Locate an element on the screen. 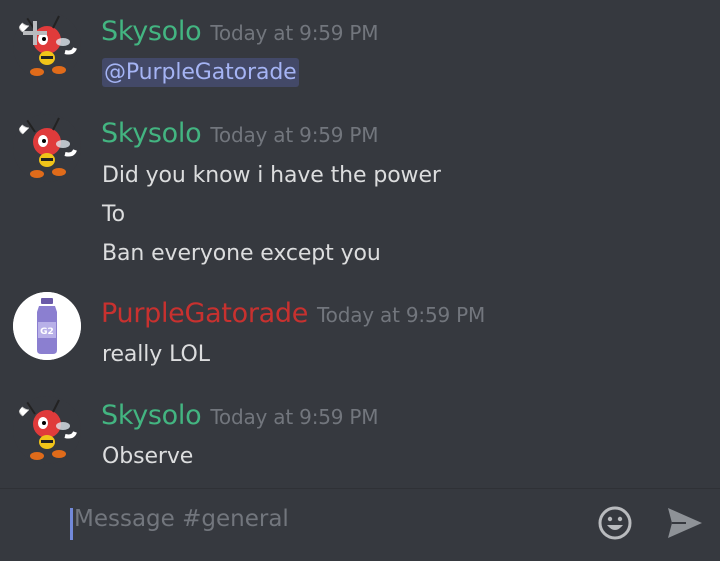 This screenshot has height=561, width=720. message-line: To is located at coordinates (113, 214).